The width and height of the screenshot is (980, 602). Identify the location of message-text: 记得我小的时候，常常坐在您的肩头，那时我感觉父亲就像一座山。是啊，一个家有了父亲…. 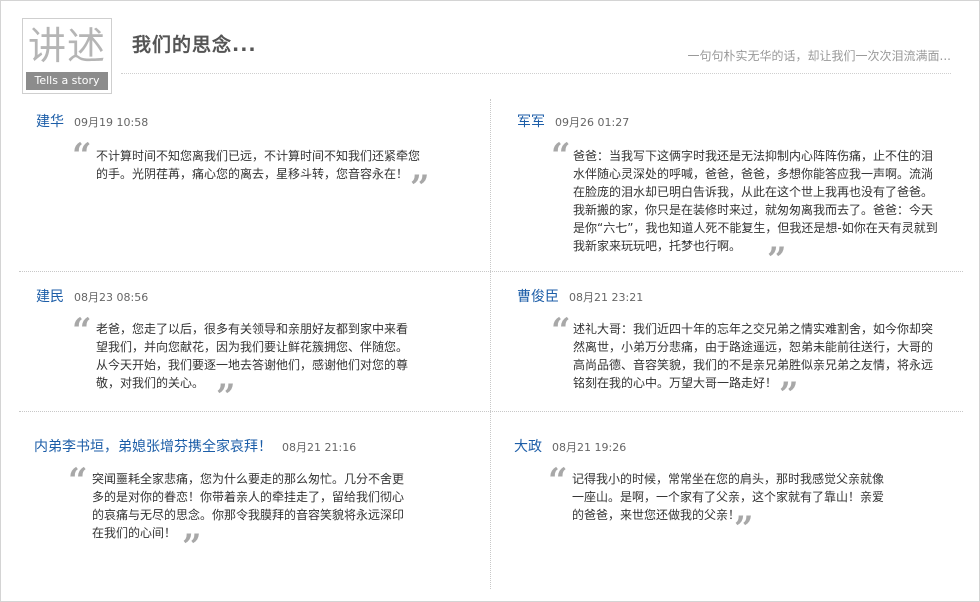
(728, 497).